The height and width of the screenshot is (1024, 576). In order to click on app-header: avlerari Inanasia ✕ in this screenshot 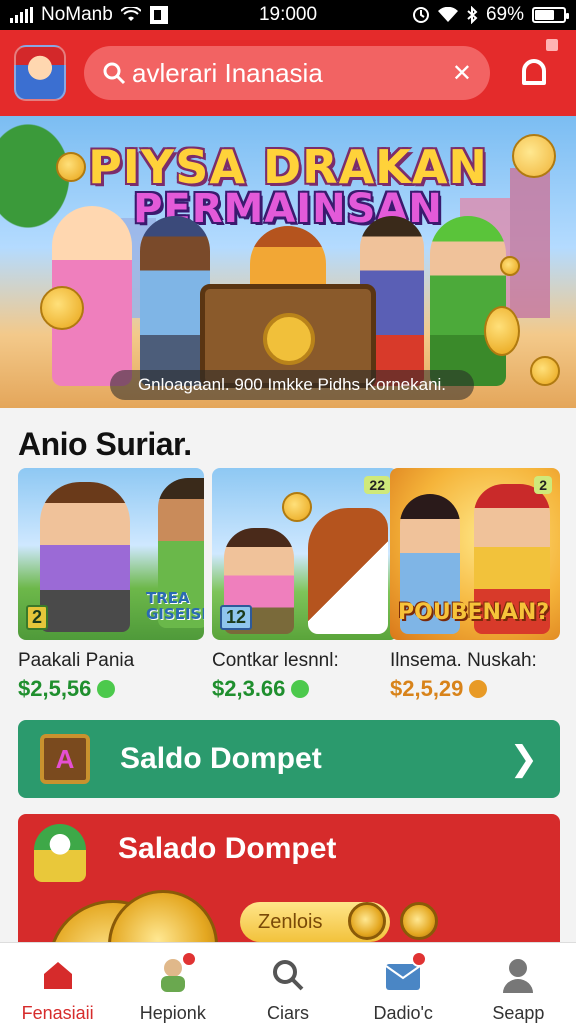, I will do `click(288, 73)`.